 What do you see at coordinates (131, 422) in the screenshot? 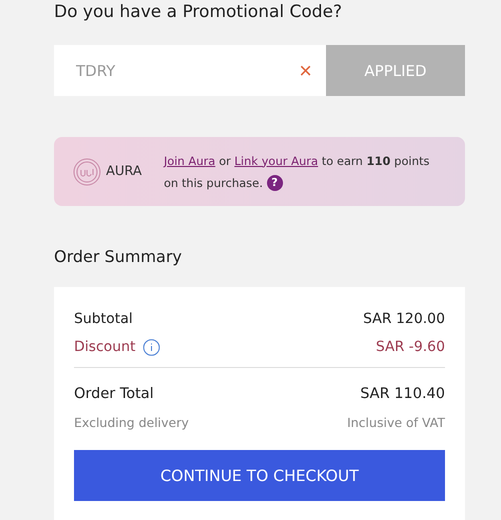
I see `delivery-note: Excluding delivery` at bounding box center [131, 422].